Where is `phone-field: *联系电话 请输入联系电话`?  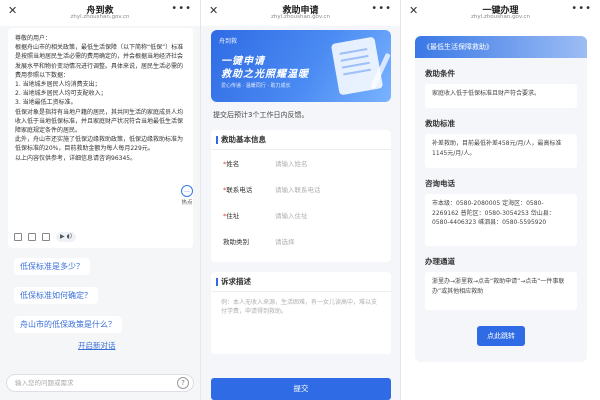 phone-field: *联系电话 请输入联系电话 is located at coordinates (301, 189).